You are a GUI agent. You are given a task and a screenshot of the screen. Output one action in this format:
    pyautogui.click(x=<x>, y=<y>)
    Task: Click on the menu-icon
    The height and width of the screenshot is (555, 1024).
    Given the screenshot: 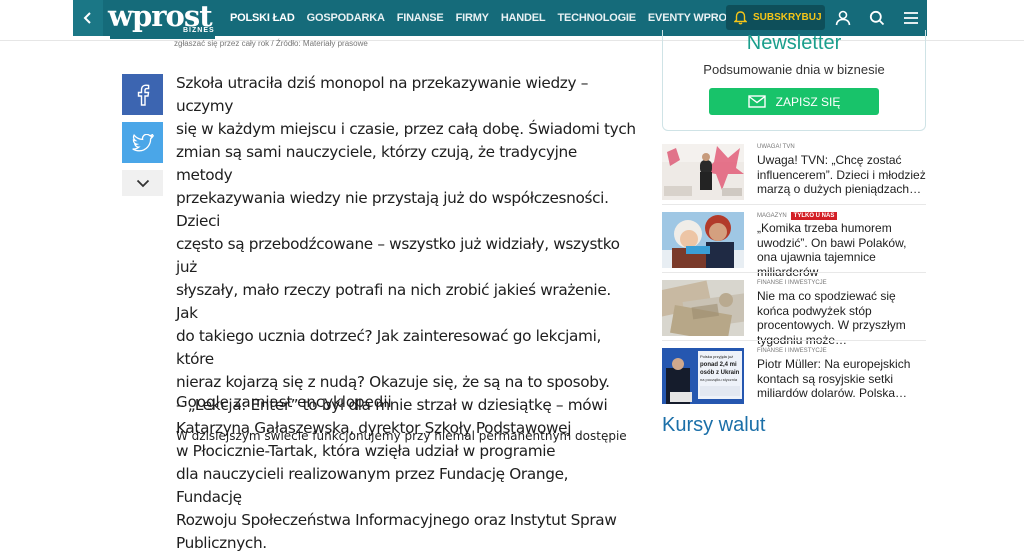 What is the action you would take?
    pyautogui.click(x=911, y=18)
    